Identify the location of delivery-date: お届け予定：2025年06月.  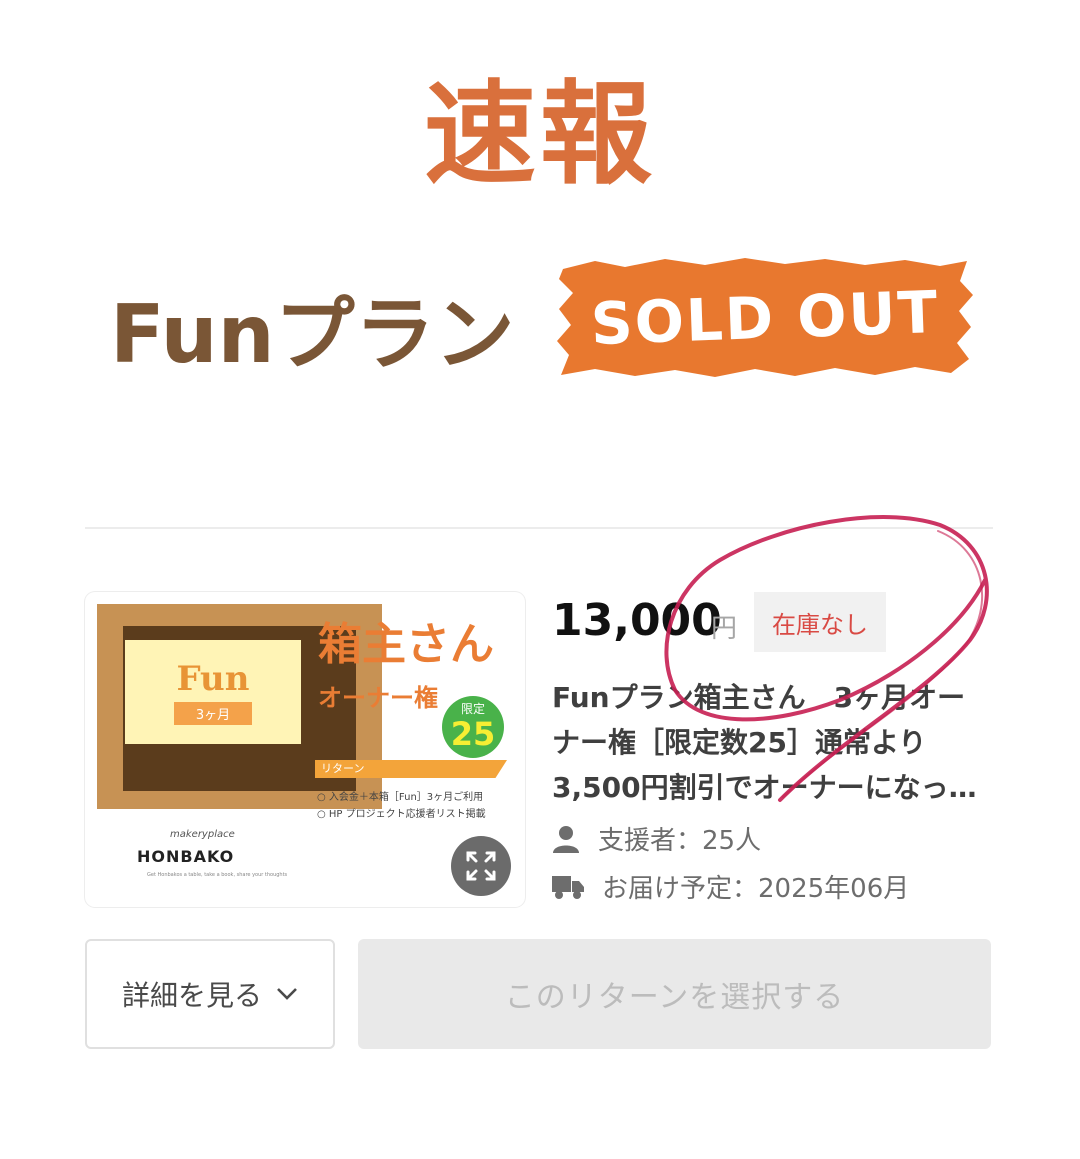
(756, 889).